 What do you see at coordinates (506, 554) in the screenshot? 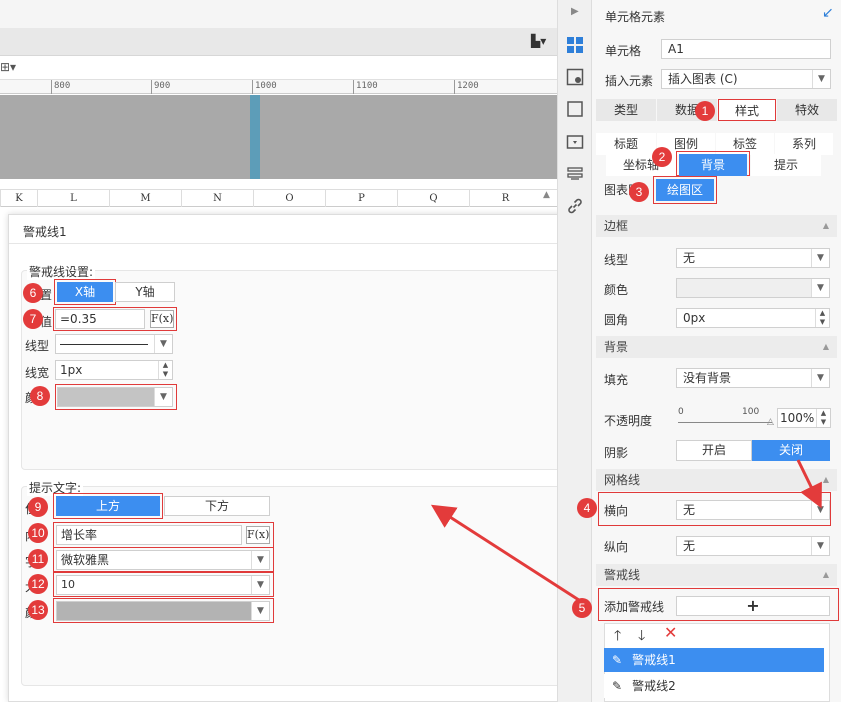
I see `arrow-to-dialog` at bounding box center [506, 554].